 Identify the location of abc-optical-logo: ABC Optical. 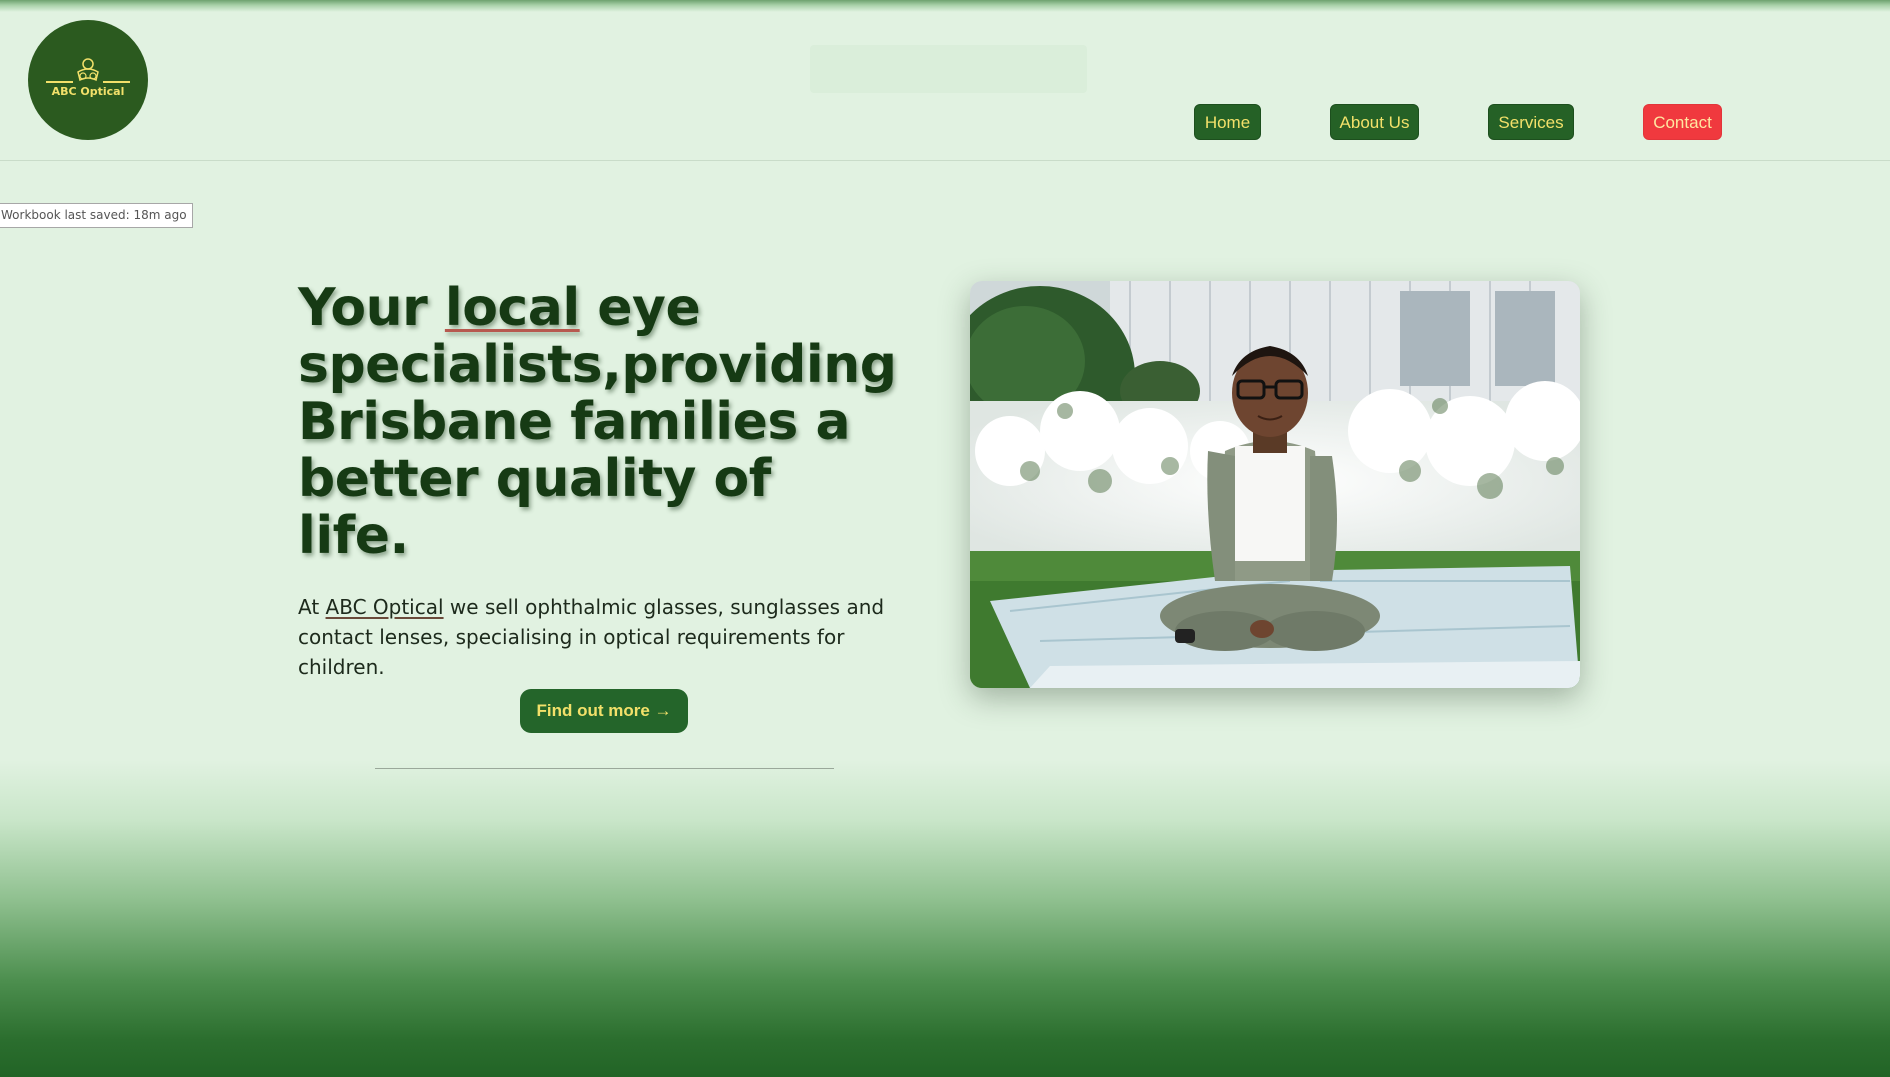
(88, 80).